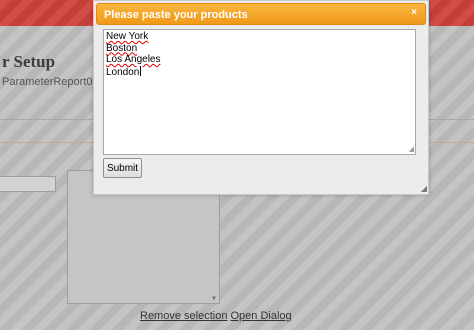 This screenshot has height=330, width=474. What do you see at coordinates (50, 82) in the screenshot?
I see `page-subtitle: ParameterReport01` at bounding box center [50, 82].